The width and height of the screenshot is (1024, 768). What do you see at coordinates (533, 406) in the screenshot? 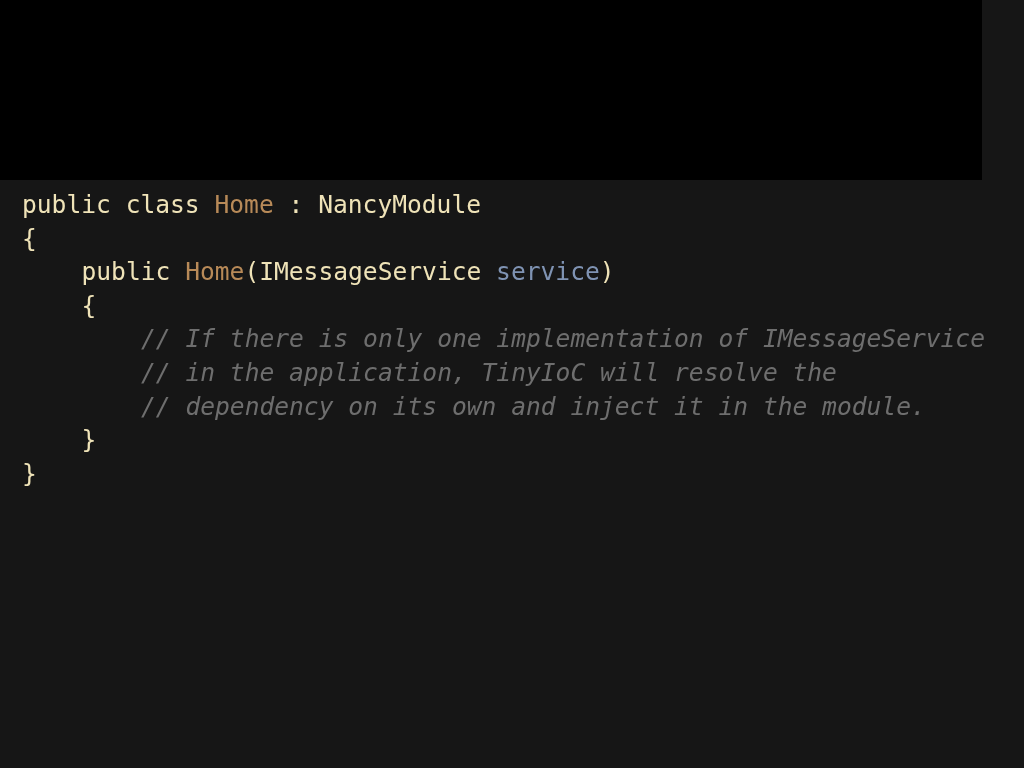
I see `code-line: // dependency on its own and inject it in the module.` at bounding box center [533, 406].